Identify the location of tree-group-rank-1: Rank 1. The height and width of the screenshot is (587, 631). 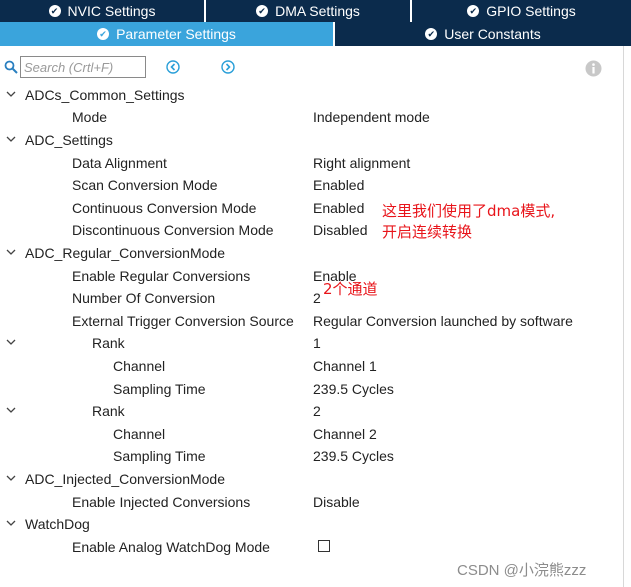
(315, 343).